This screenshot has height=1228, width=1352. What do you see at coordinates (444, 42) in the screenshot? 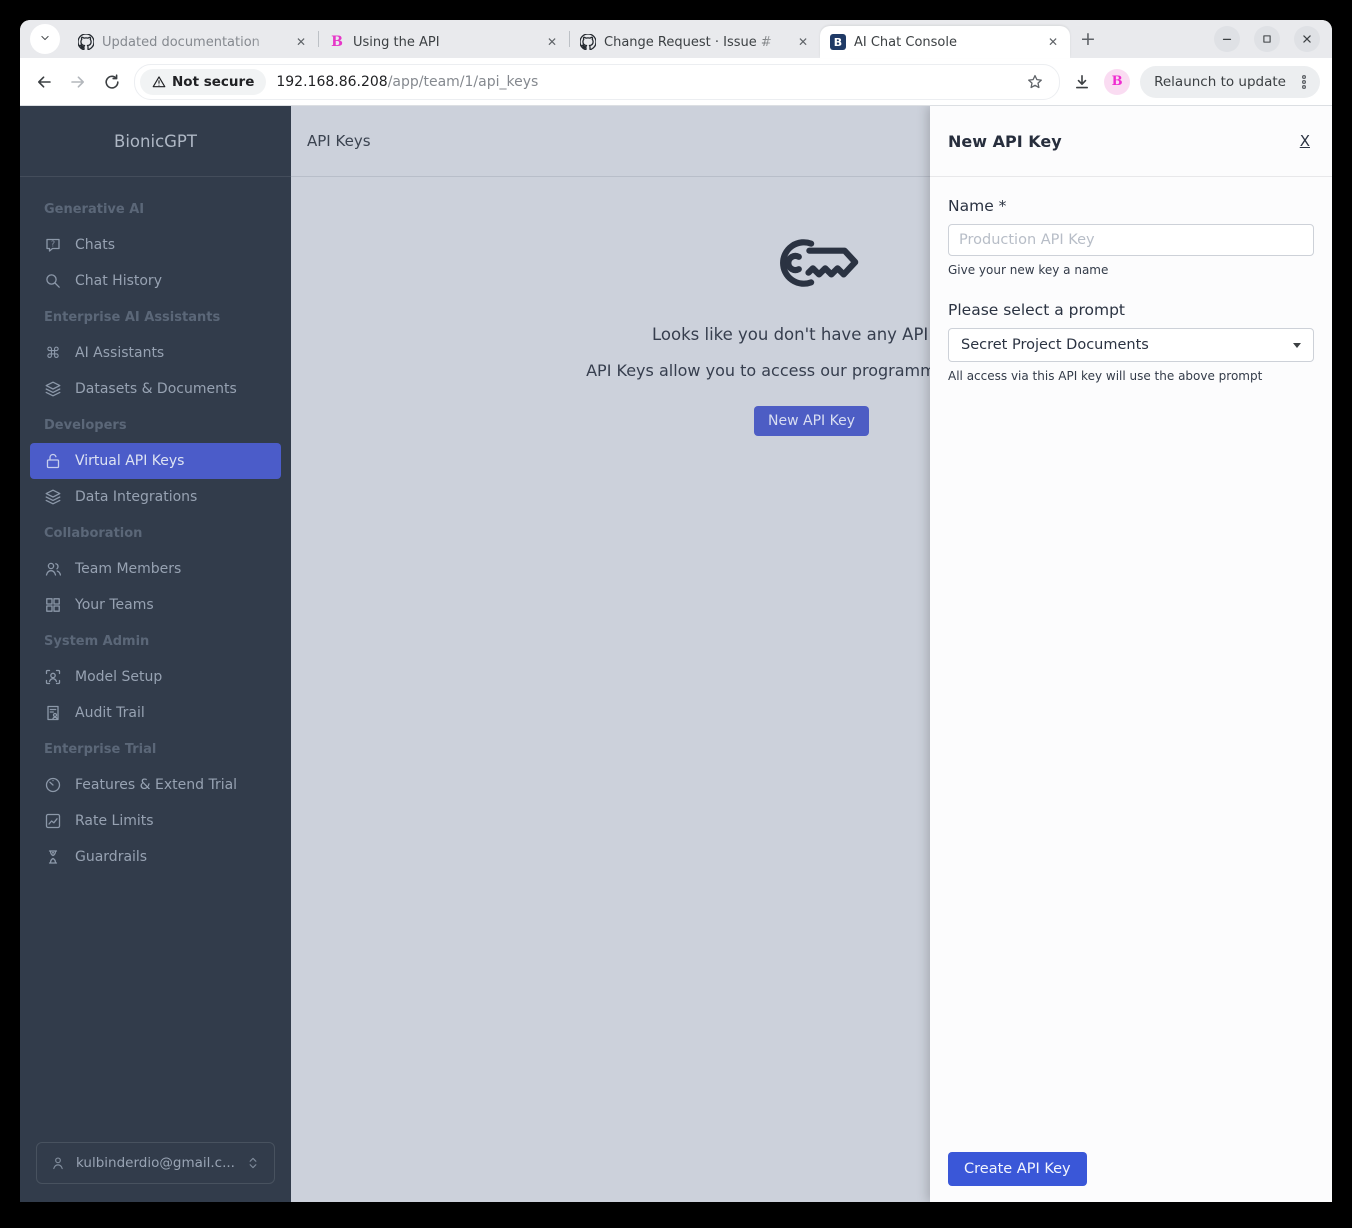
I see `browser-tab: B Using the API ✕` at bounding box center [444, 42].